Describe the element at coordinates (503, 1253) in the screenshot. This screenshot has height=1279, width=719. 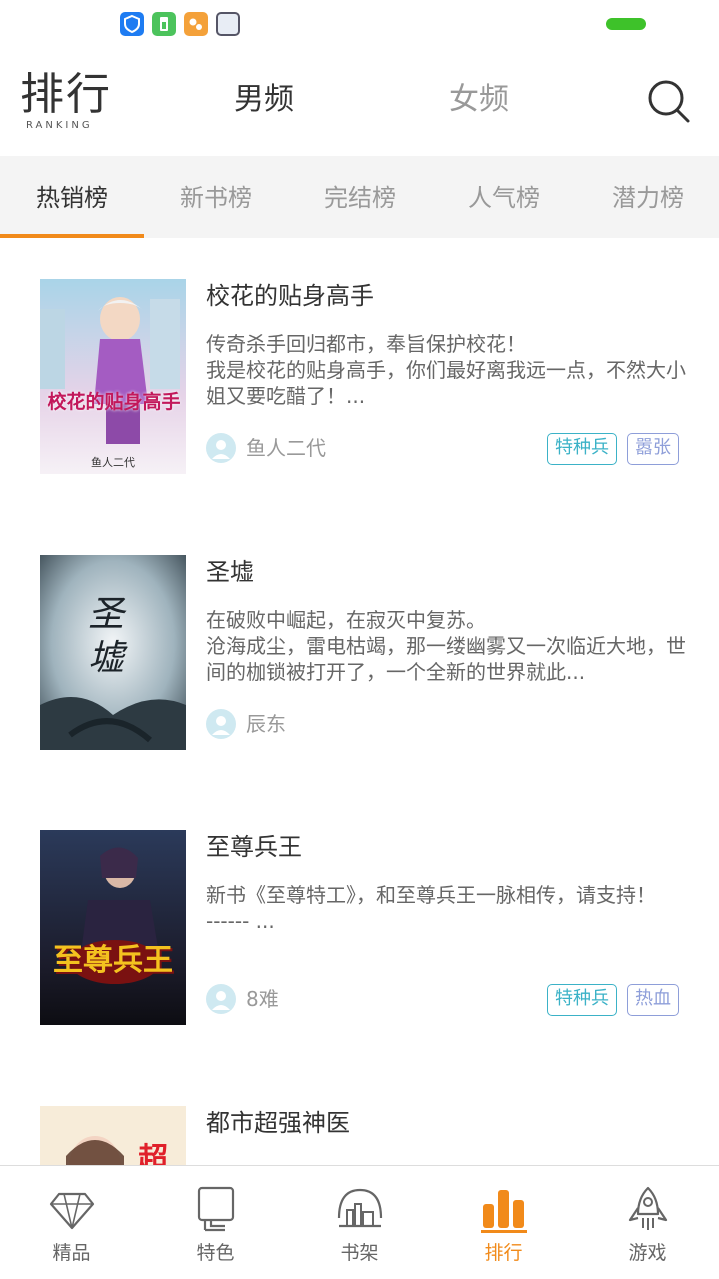
I see `nav-label: 排行` at that location.